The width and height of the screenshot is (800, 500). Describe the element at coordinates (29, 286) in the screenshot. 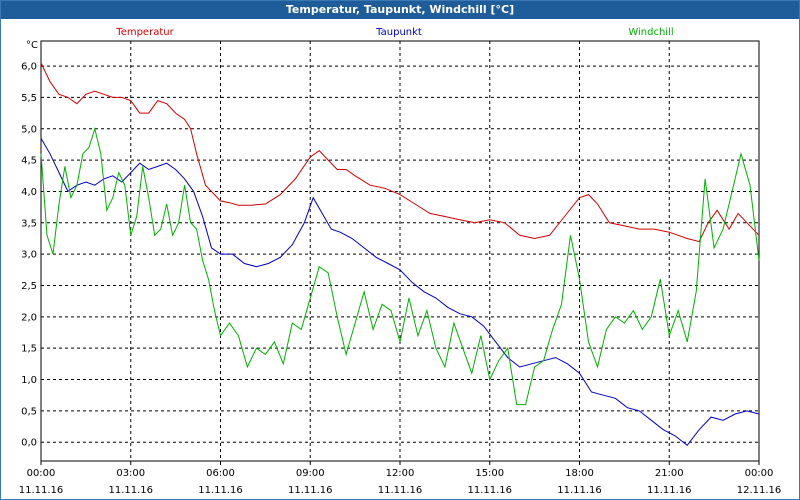

I see `y-tick-label: 2,5` at that location.